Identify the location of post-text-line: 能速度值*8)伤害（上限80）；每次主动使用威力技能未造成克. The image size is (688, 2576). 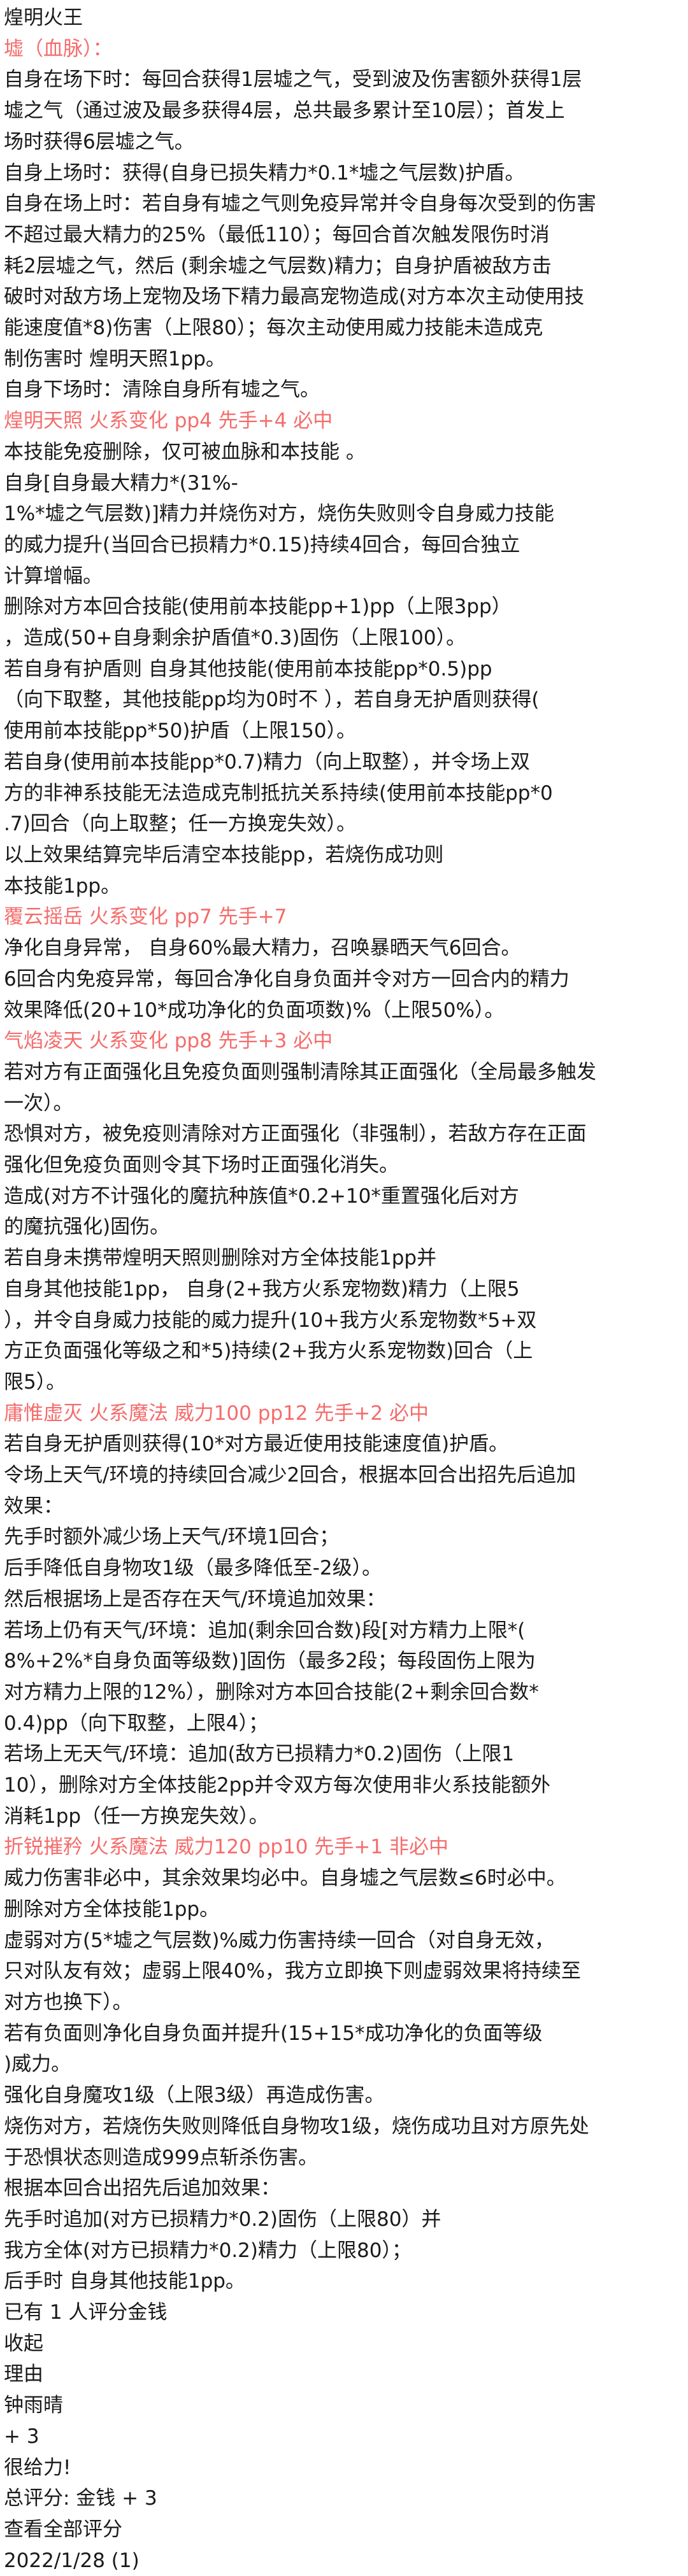
(273, 328).